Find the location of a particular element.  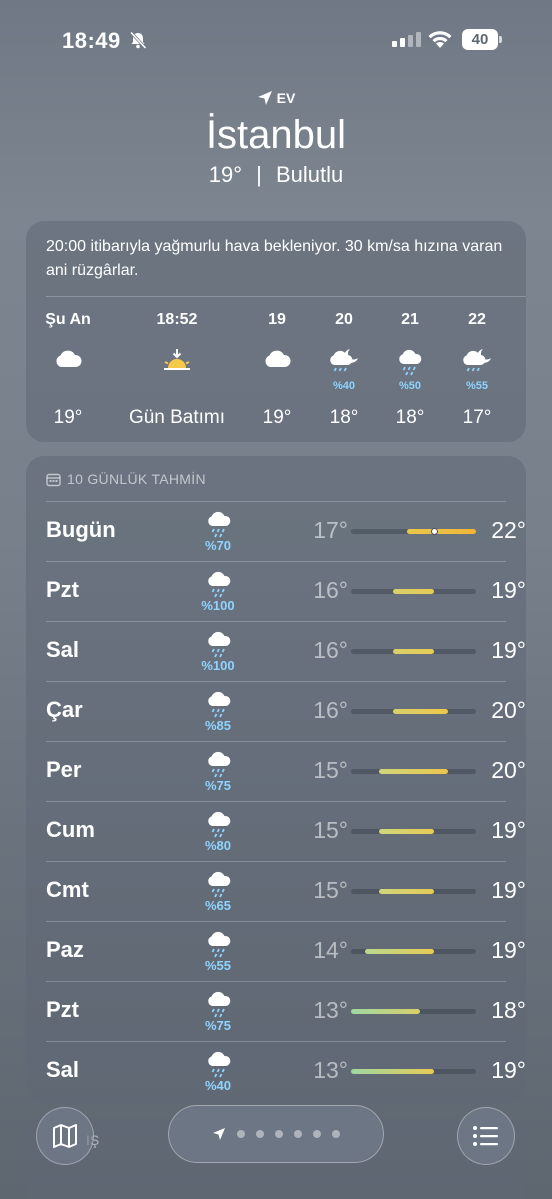

daily-row: Paz %55 14° 19° is located at coordinates (286, 951).